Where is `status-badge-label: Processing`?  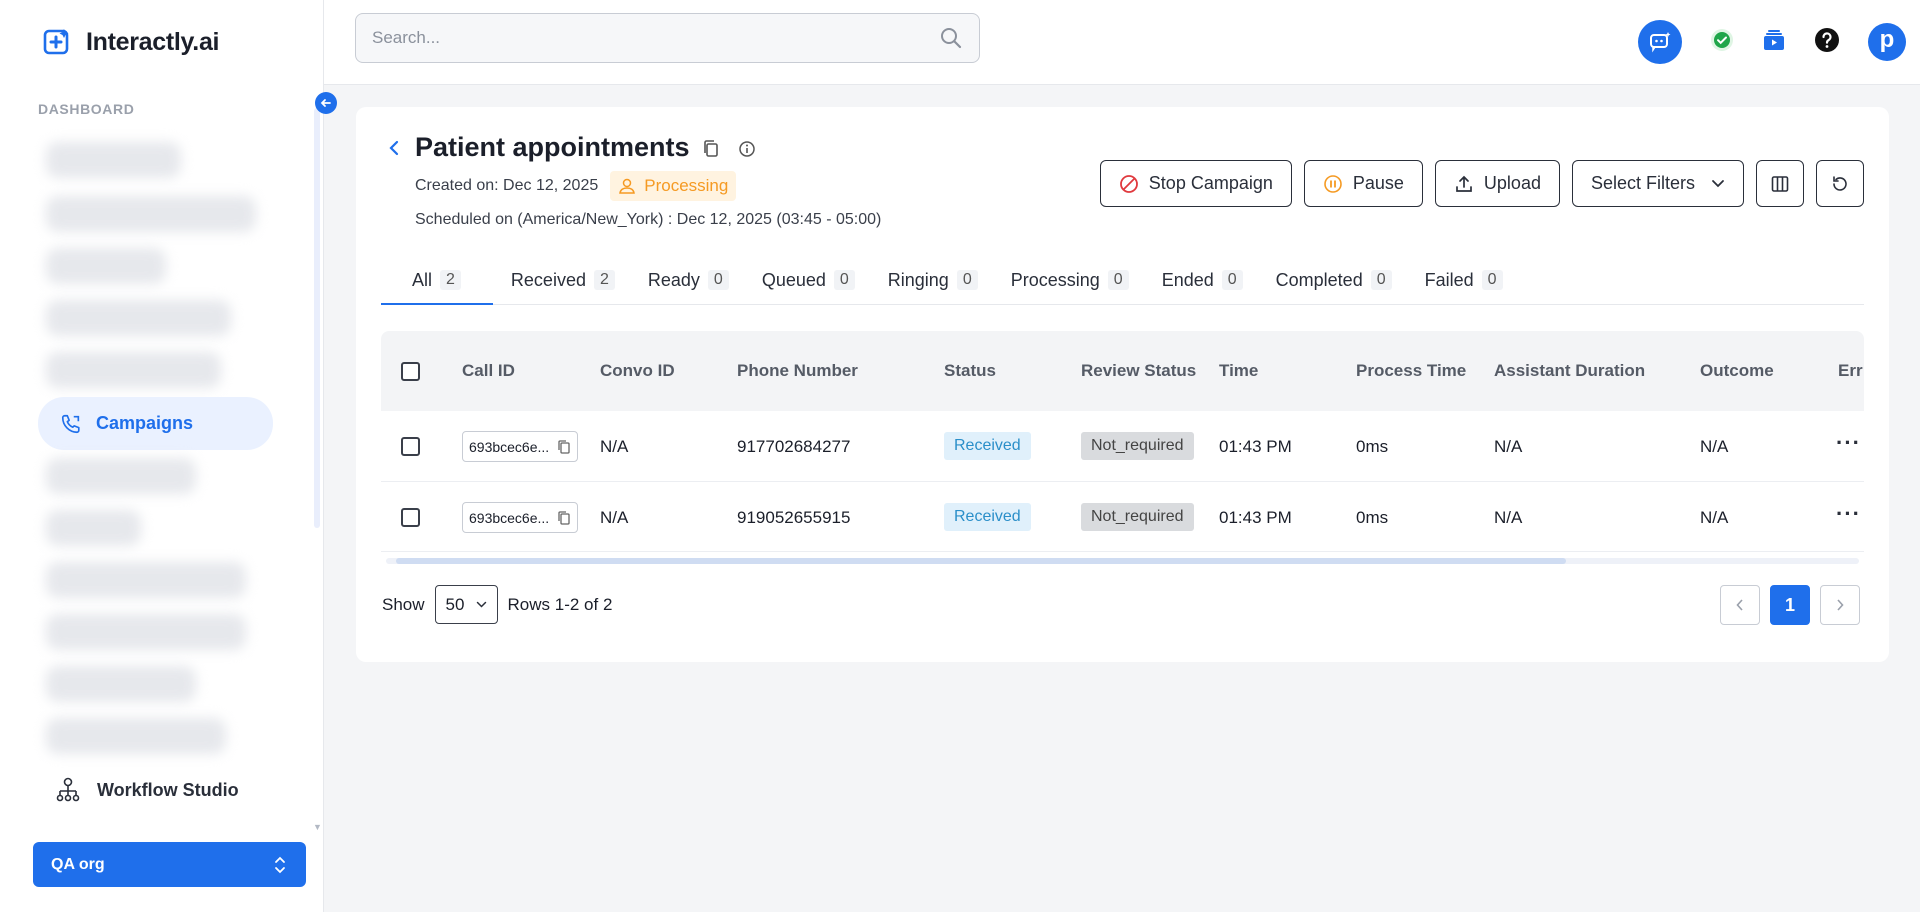 status-badge-label: Processing is located at coordinates (686, 185).